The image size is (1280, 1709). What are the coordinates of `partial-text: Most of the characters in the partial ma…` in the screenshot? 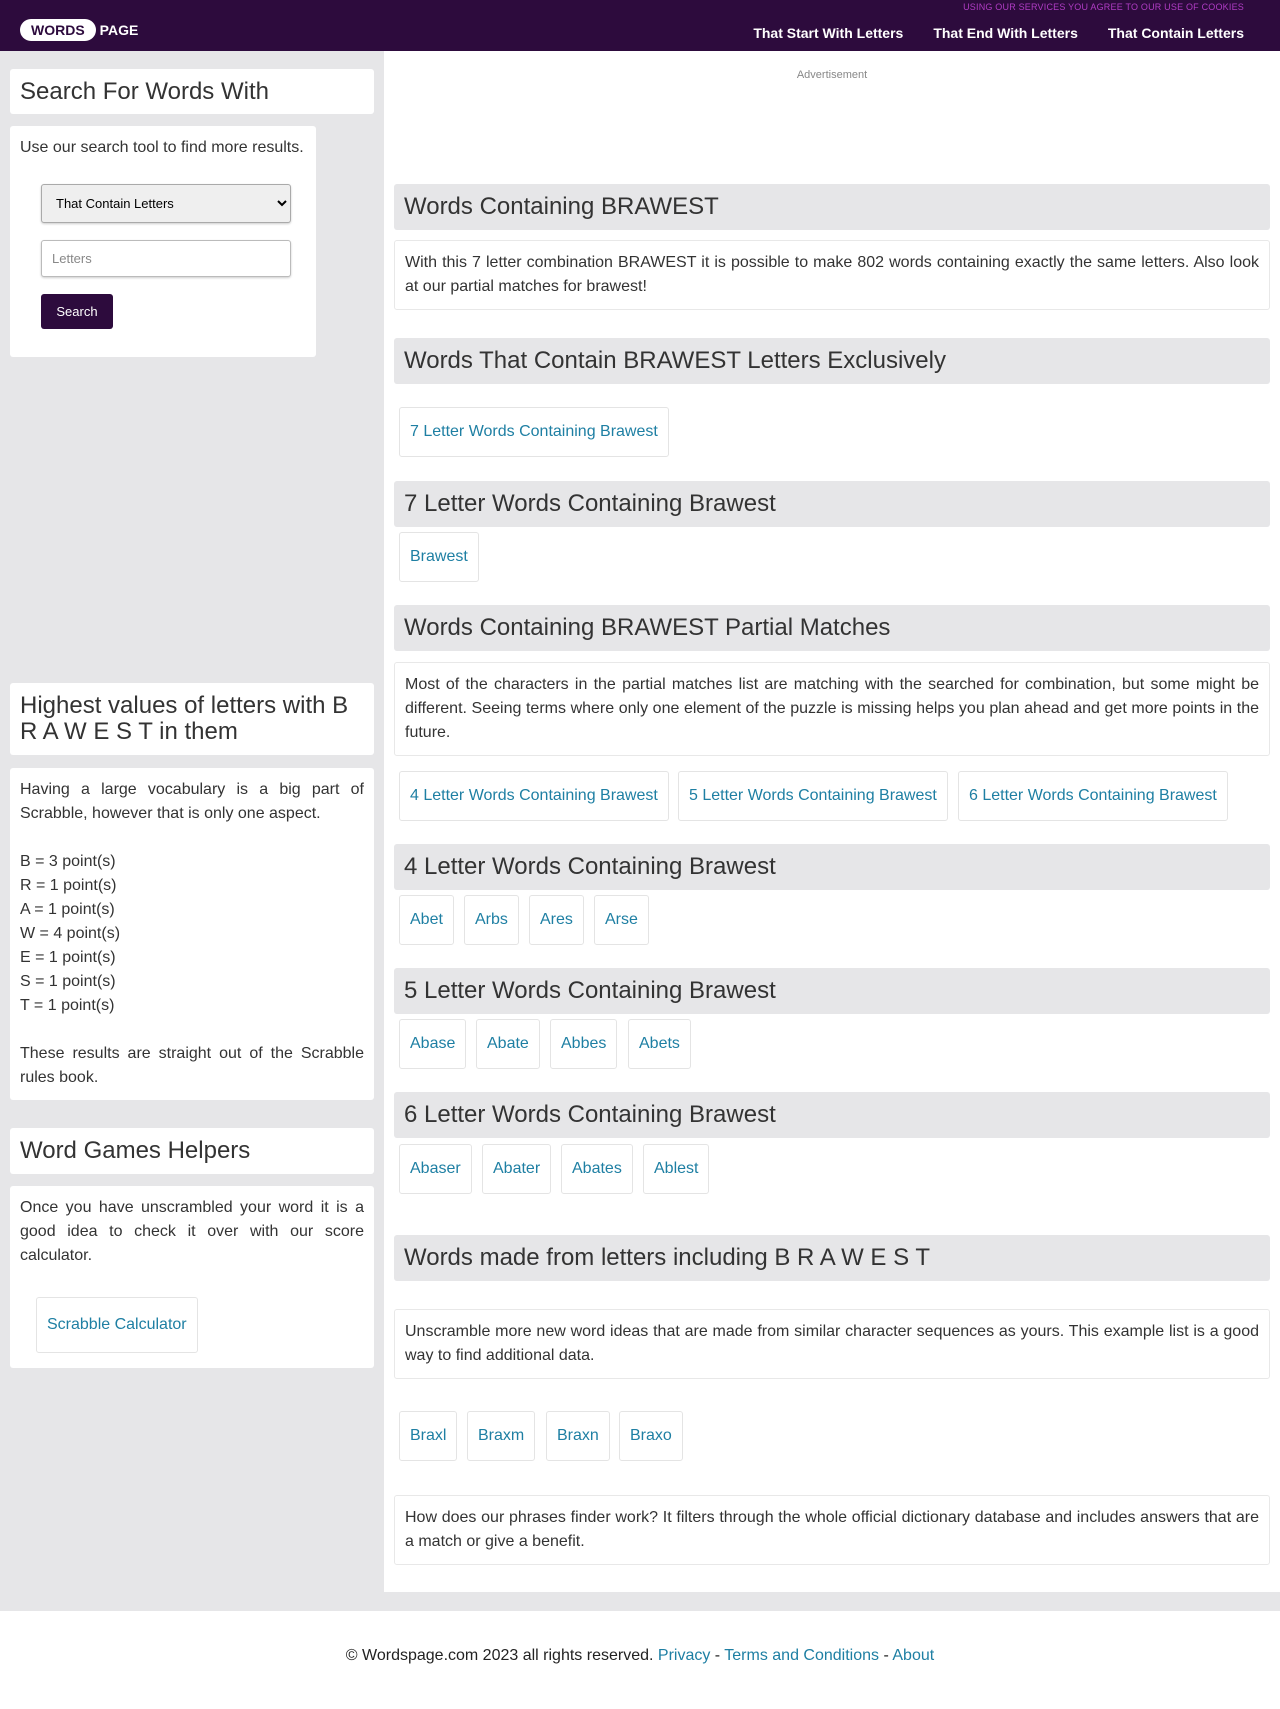 It's located at (832, 709).